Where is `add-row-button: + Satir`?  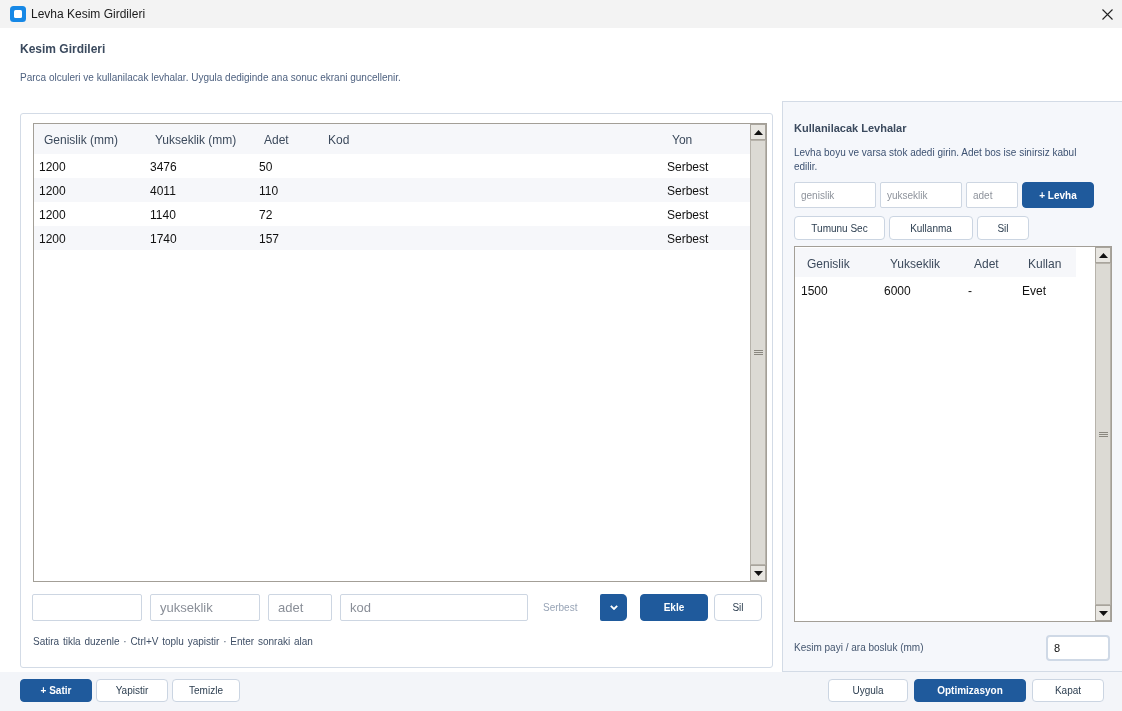
add-row-button: + Satir is located at coordinates (56, 690).